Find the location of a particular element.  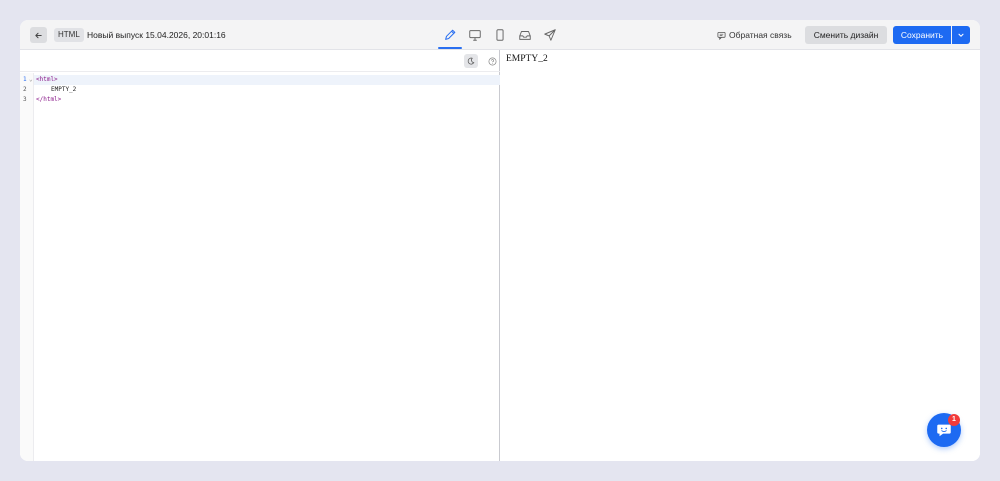

arrow-left-icon is located at coordinates (38, 35).